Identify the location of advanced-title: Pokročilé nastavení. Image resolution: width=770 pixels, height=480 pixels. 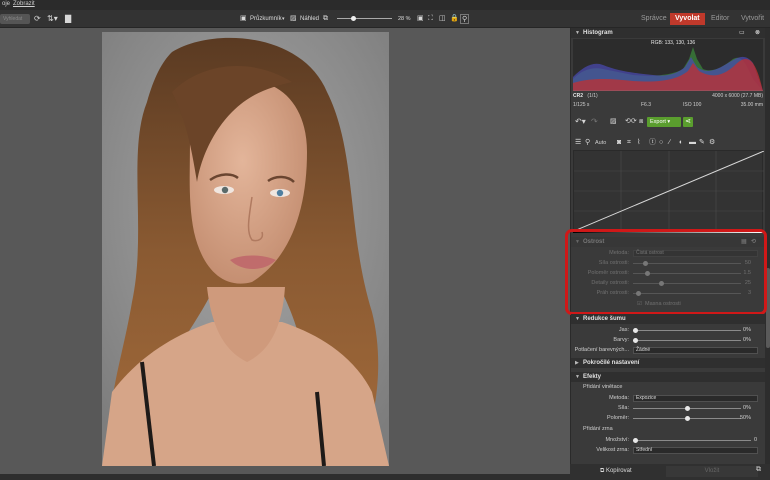
(611, 363).